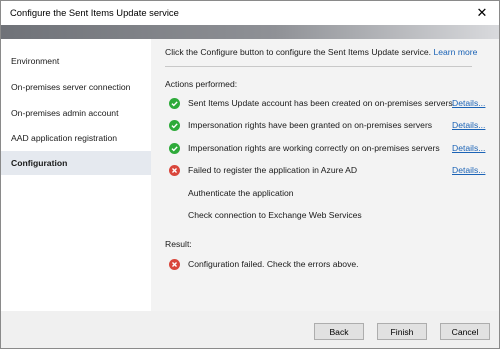  What do you see at coordinates (76, 87) in the screenshot?
I see `sidebar-item-on-premises-server-connection: On-premises server connection` at bounding box center [76, 87].